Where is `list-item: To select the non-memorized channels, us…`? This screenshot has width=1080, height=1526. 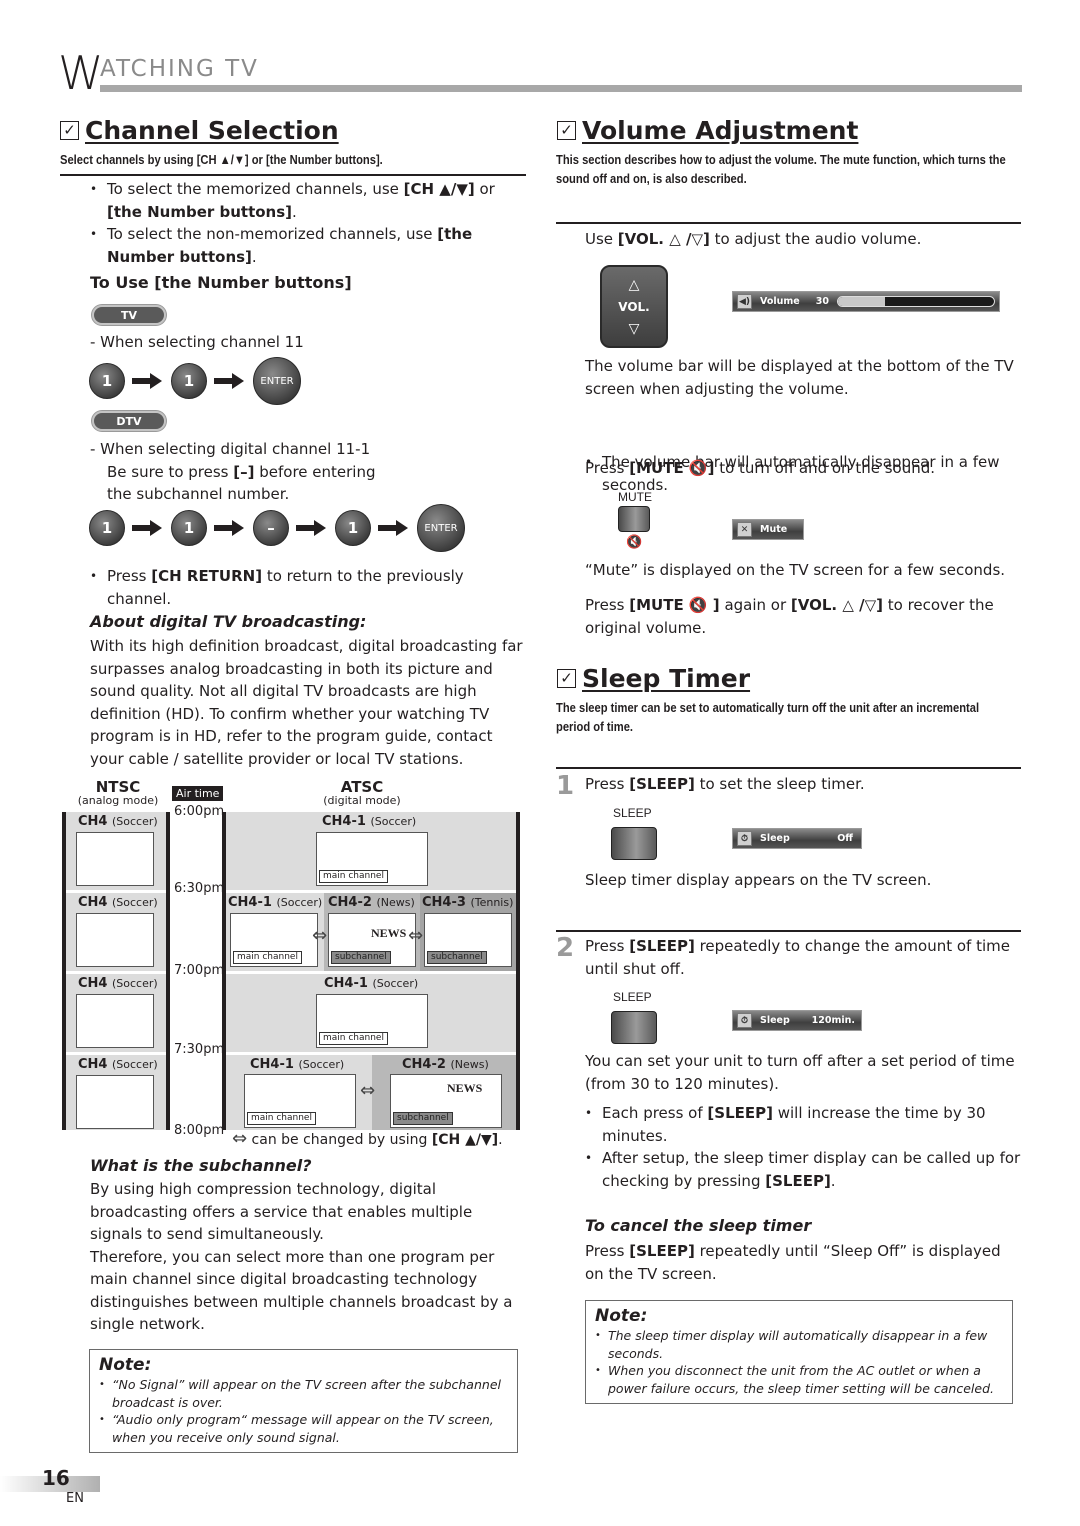 list-item: To select the non-memorized channels, us… is located at coordinates (310, 245).